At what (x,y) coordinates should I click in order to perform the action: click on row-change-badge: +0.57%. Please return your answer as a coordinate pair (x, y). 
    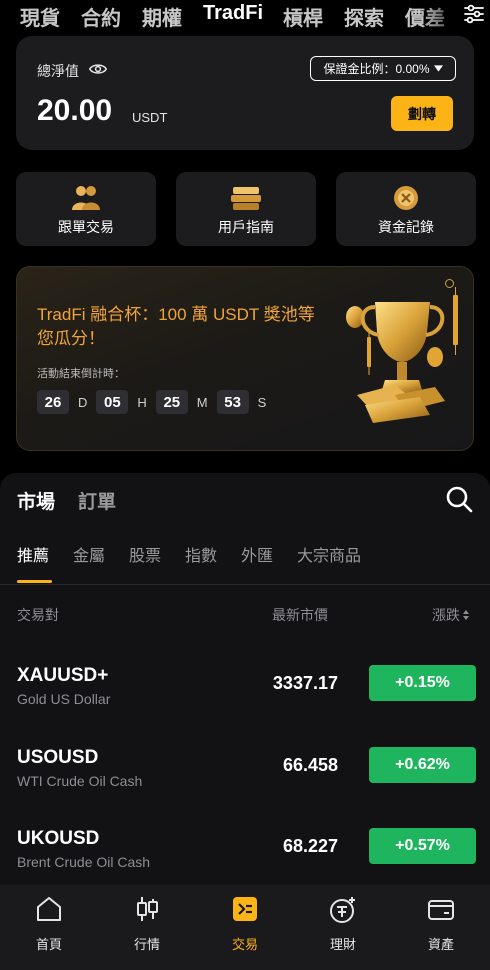
    Looking at the image, I should click on (422, 846).